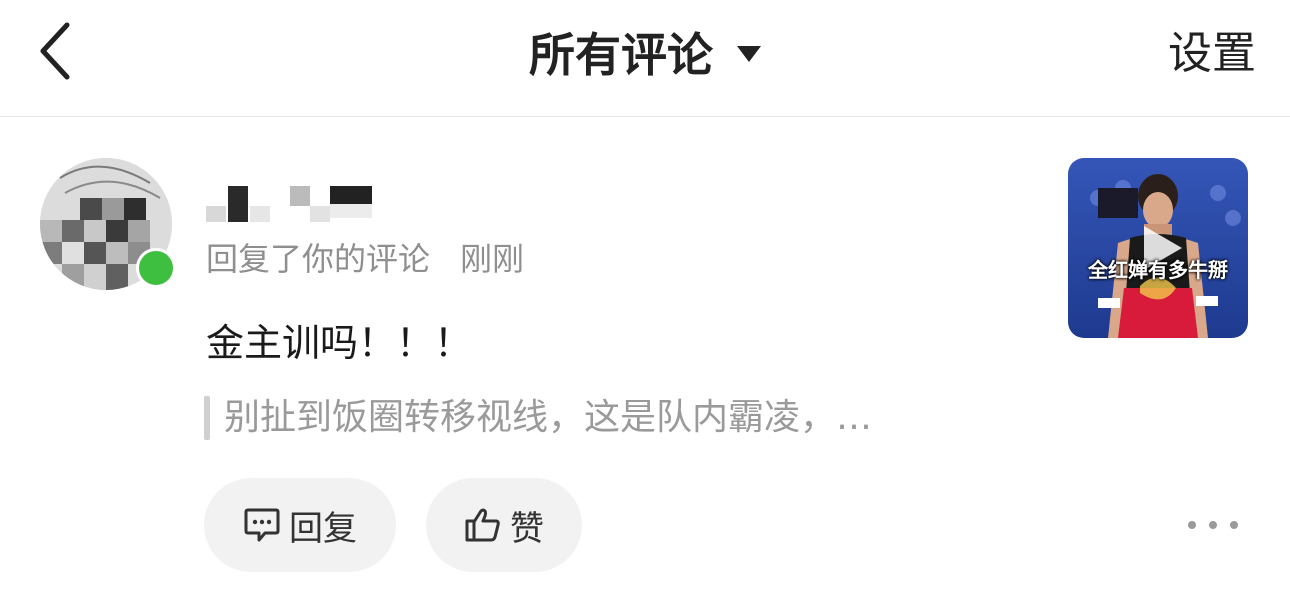  I want to click on comment-meta: 回复了你的评论 刚刚, so click(365, 259).